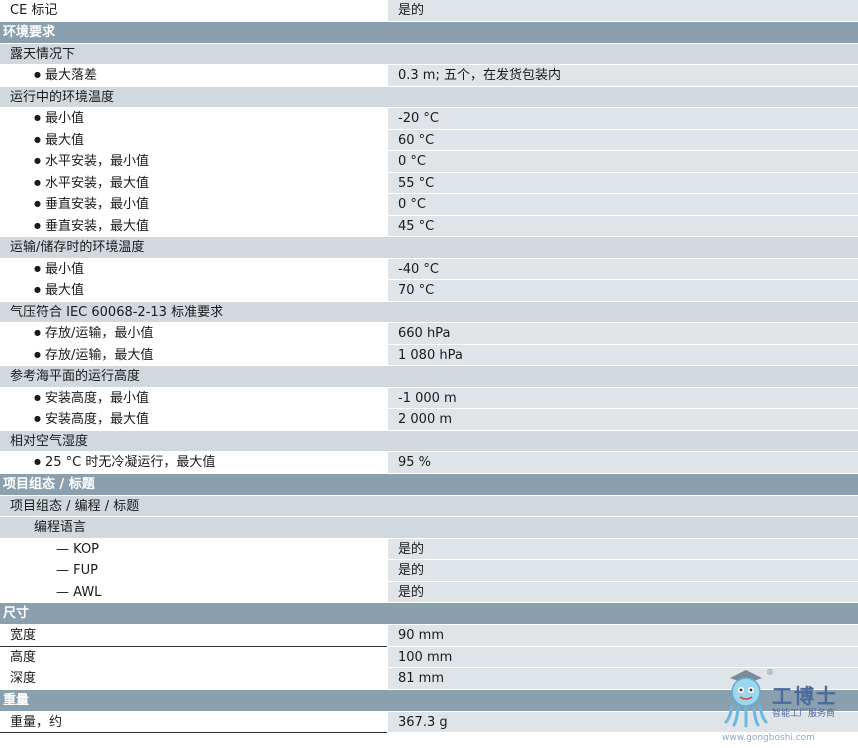 Image resolution: width=858 pixels, height=748 pixels. What do you see at coordinates (623, 656) in the screenshot?
I see `spec-value-cell: 100 mm` at bounding box center [623, 656].